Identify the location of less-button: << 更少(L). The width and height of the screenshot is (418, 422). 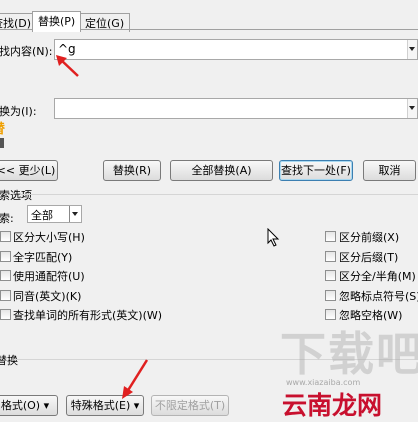
(29, 170).